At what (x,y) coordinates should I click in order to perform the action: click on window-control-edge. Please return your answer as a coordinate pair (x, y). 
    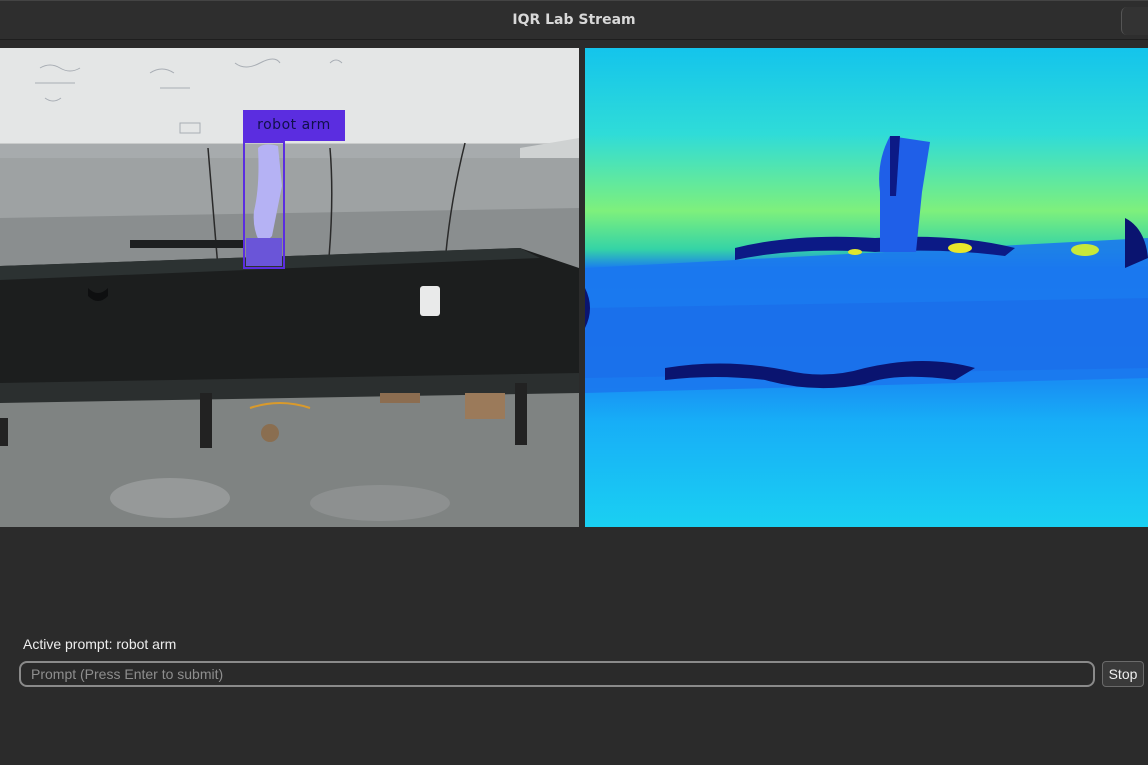
    Looking at the image, I should click on (1134, 21).